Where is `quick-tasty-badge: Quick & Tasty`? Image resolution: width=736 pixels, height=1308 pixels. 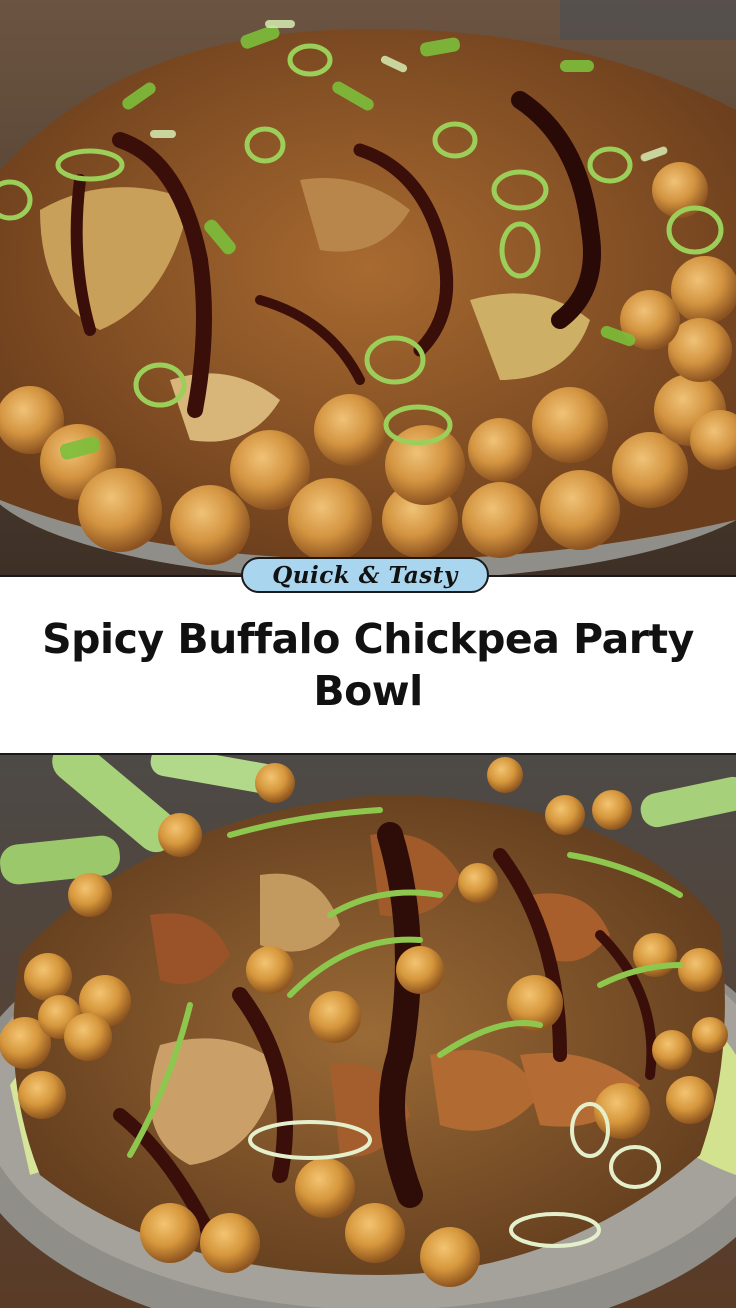
quick-tasty-badge: Quick & Tasty is located at coordinates (365, 575).